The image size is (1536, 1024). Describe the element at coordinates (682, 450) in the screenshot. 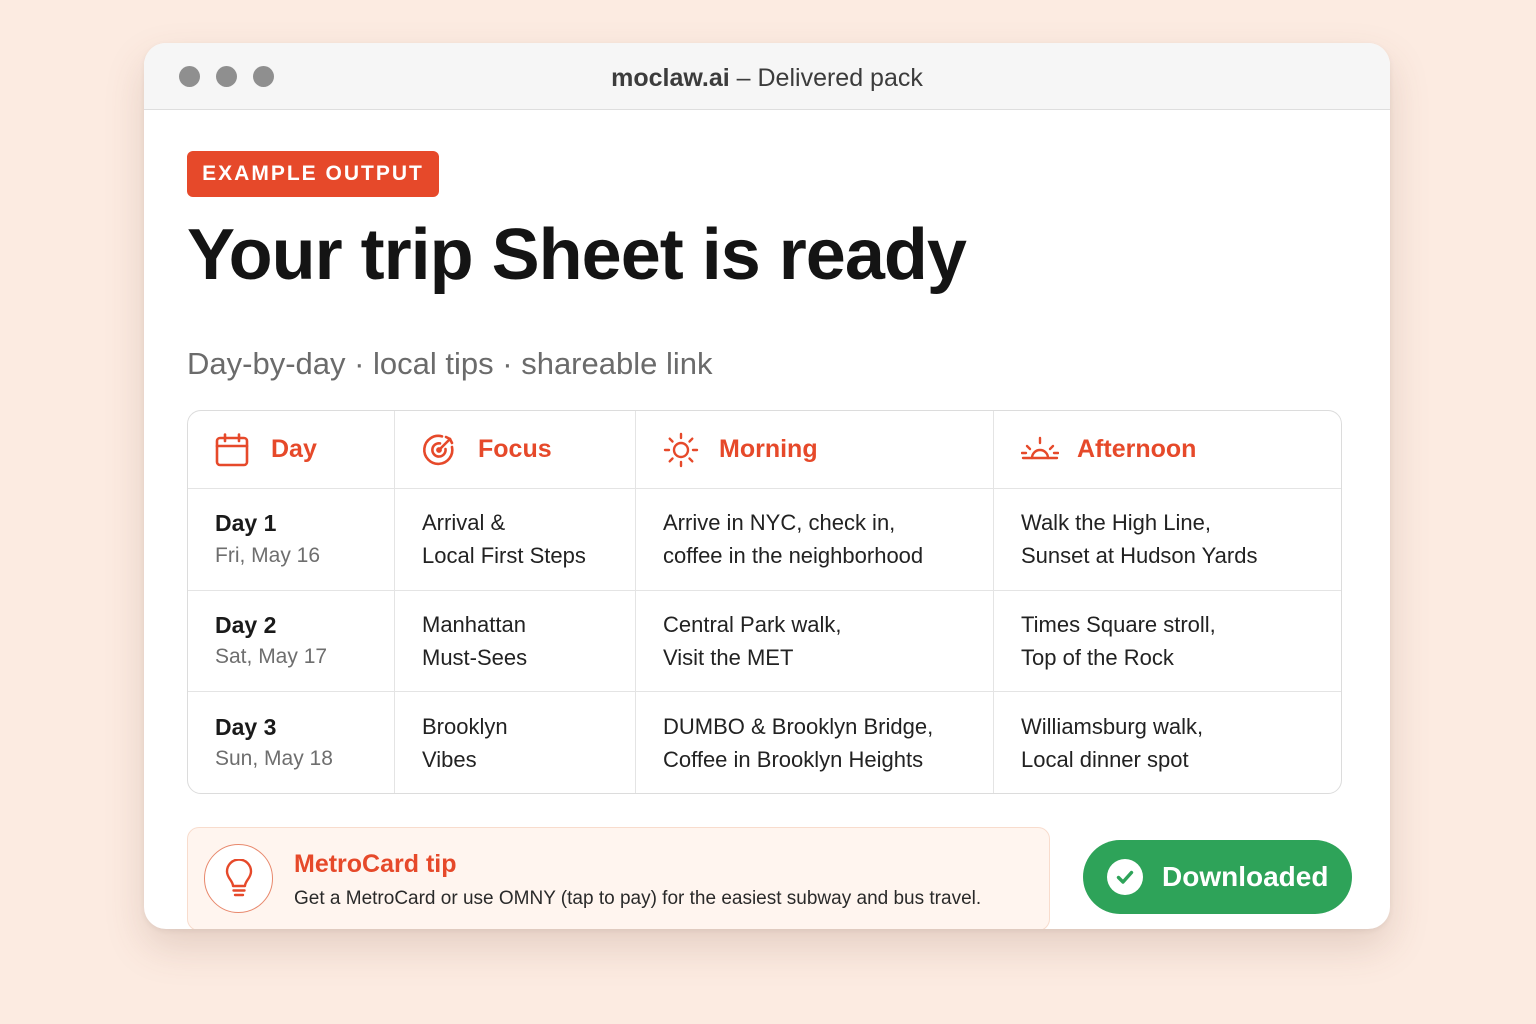

I see `sun-icon` at that location.